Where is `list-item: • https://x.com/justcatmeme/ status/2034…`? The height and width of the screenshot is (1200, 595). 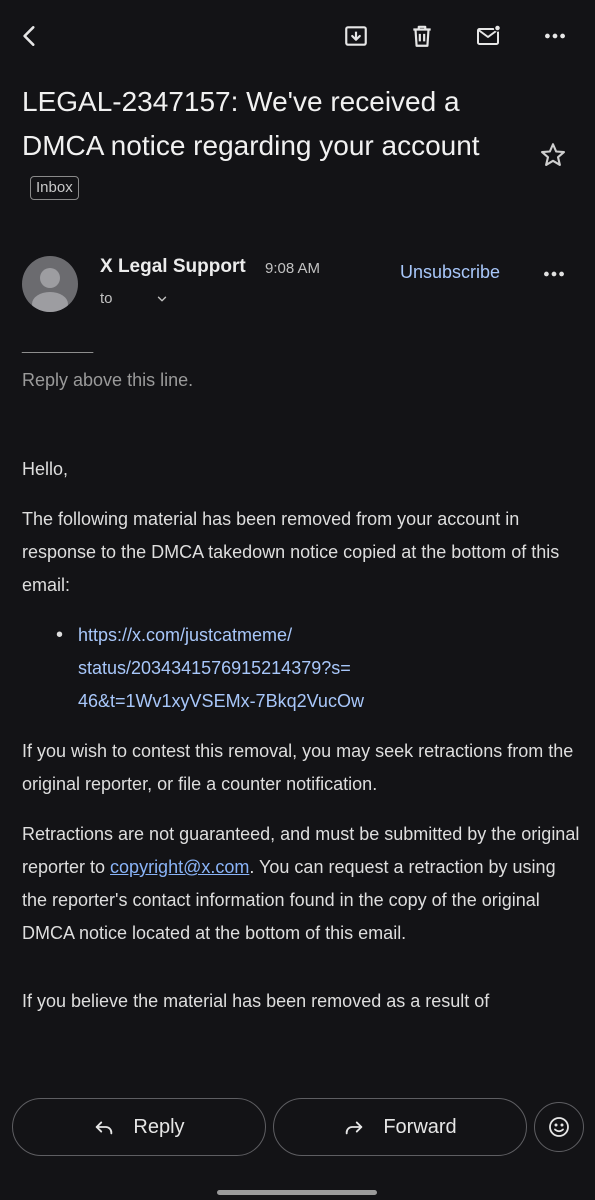
list-item: • https://x.com/justcatmeme/ status/2034… is located at coordinates (319, 668).